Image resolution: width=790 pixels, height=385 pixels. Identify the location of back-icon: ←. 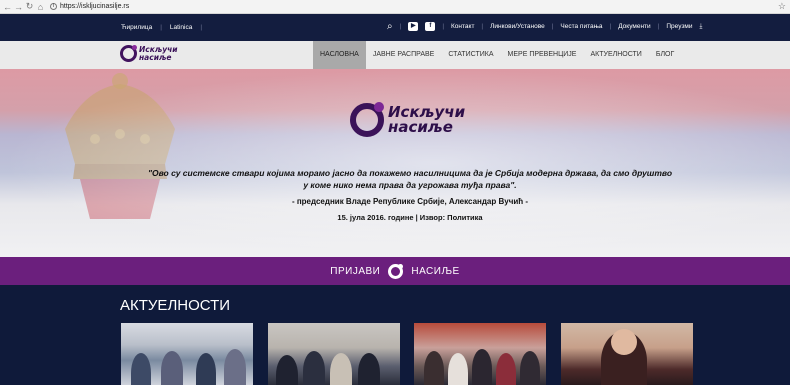
(7, 7).